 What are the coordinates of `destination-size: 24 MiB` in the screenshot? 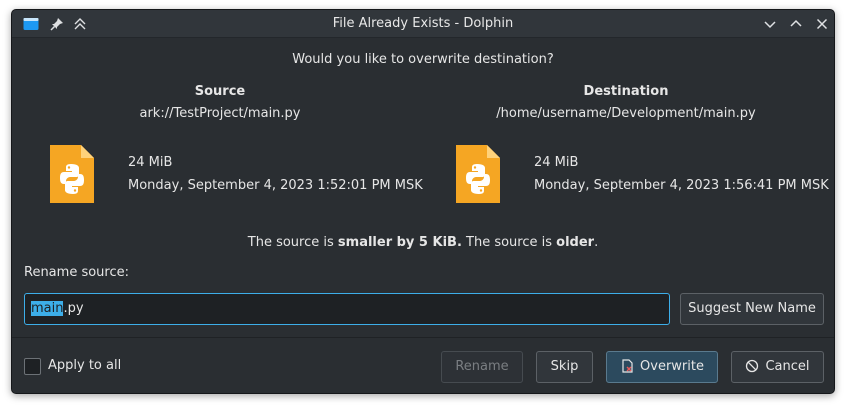 It's located at (556, 162).